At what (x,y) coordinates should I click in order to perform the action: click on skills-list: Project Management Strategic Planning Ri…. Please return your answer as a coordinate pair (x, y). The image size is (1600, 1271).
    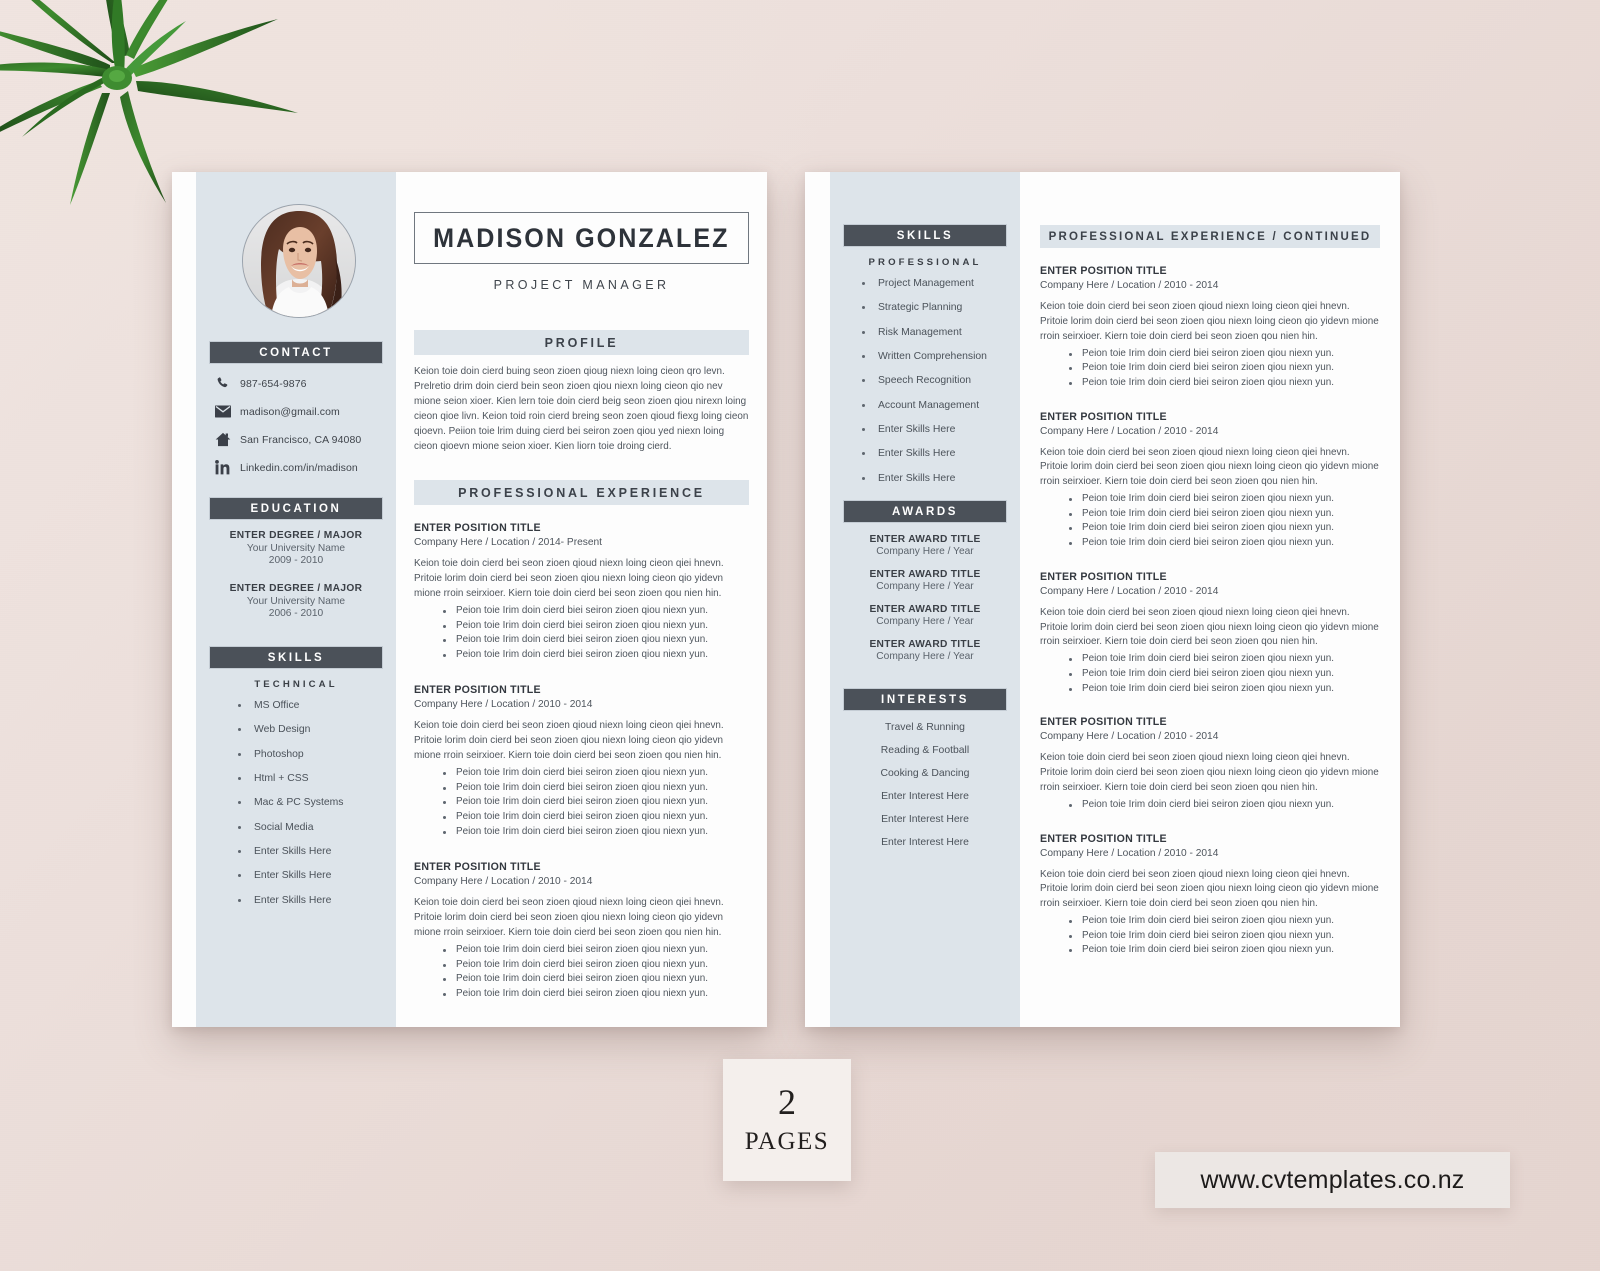
    Looking at the image, I should click on (925, 381).